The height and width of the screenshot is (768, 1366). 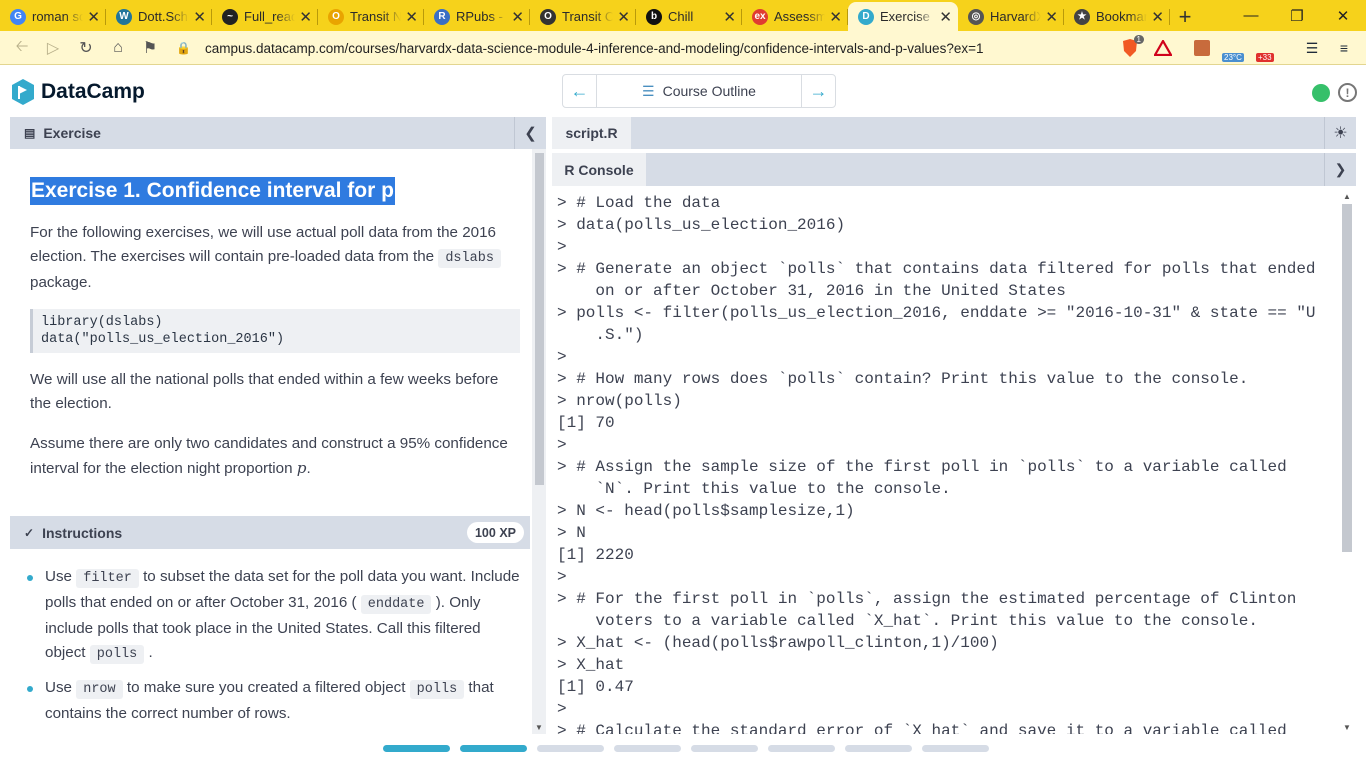 What do you see at coordinates (760, 16) in the screenshot?
I see `edx-icon: ex` at bounding box center [760, 16].